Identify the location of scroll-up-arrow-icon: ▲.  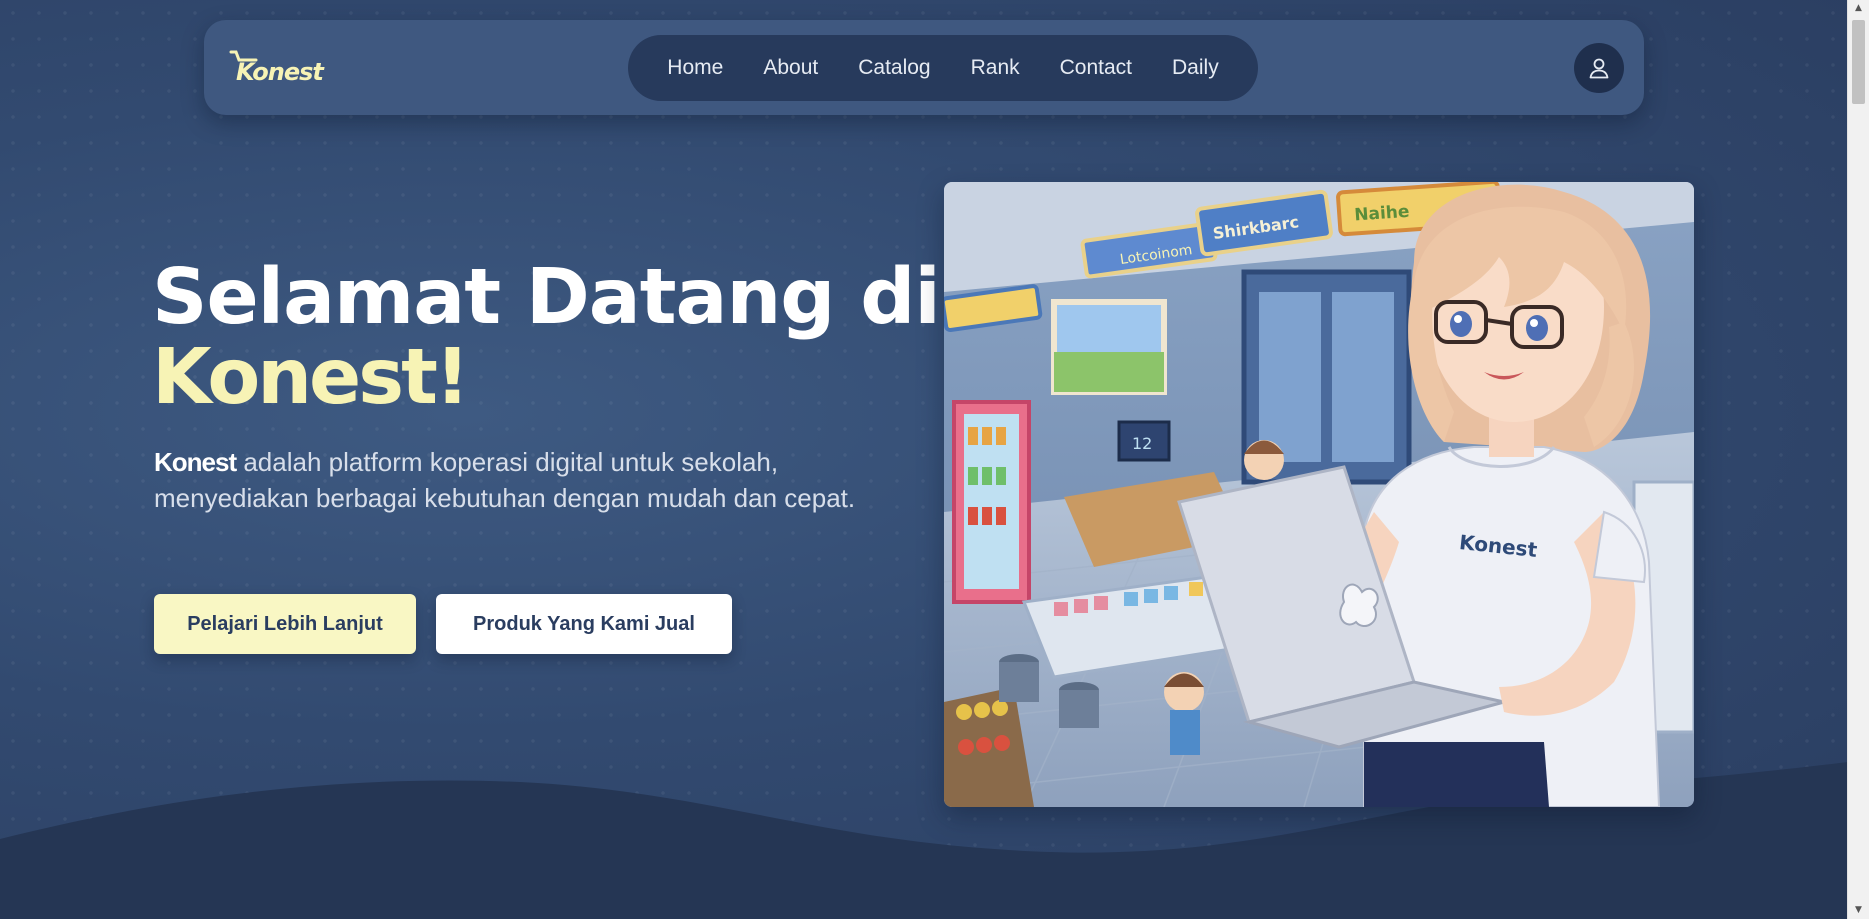
(1858, 8).